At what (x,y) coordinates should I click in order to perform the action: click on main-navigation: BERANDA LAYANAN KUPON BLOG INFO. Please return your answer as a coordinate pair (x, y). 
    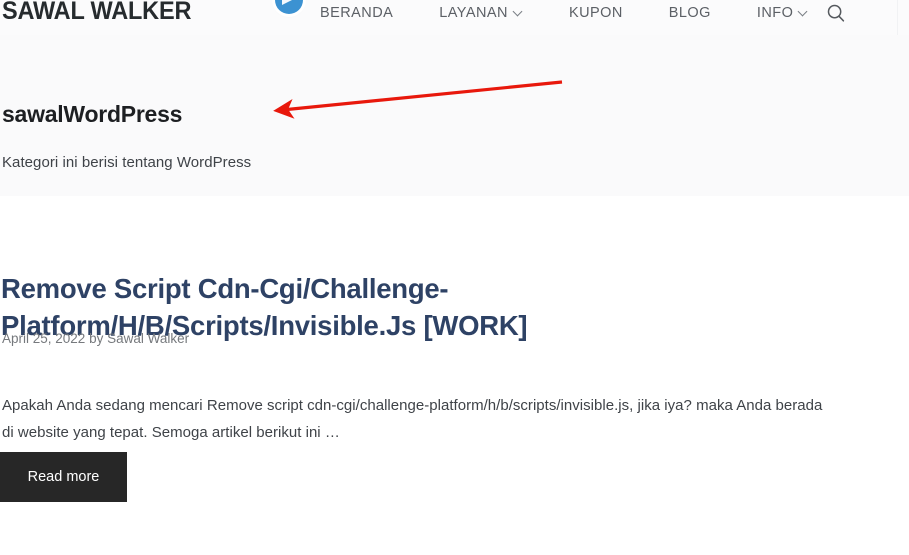
    Looking at the image, I should click on (564, 13).